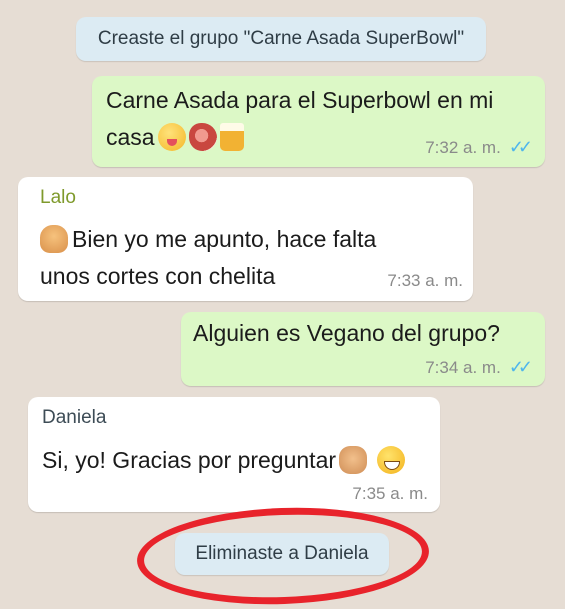  I want to click on message-time: 7:32 a. m., so click(463, 147).